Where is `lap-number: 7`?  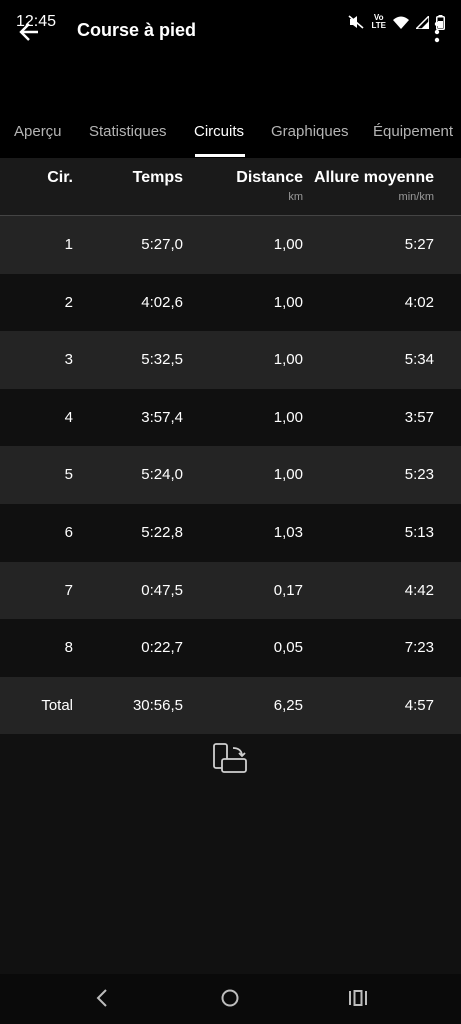 lap-number: 7 is located at coordinates (68, 590).